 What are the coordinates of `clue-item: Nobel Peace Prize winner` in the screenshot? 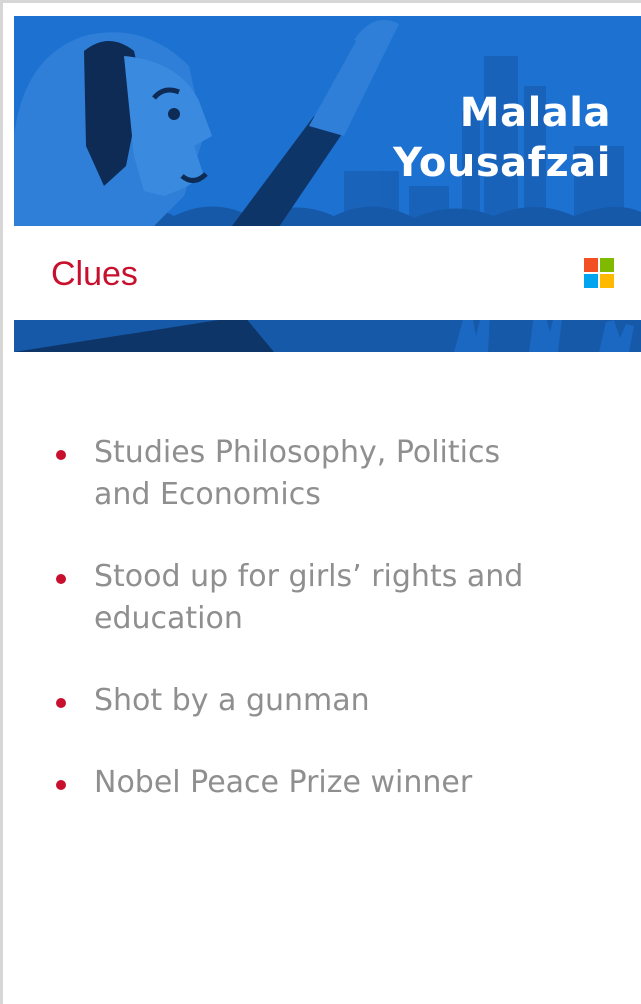 It's located at (312, 783).